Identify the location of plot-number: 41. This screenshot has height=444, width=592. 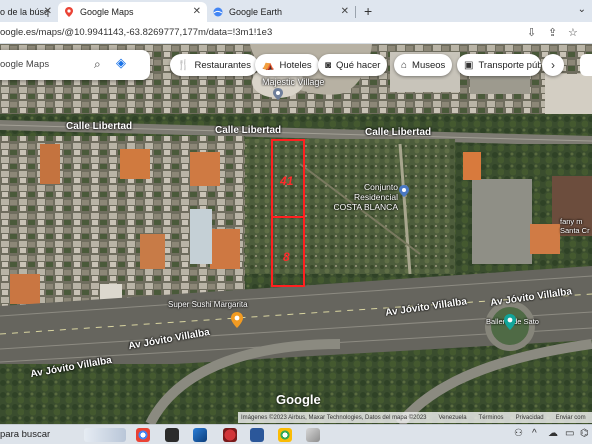
(287, 181).